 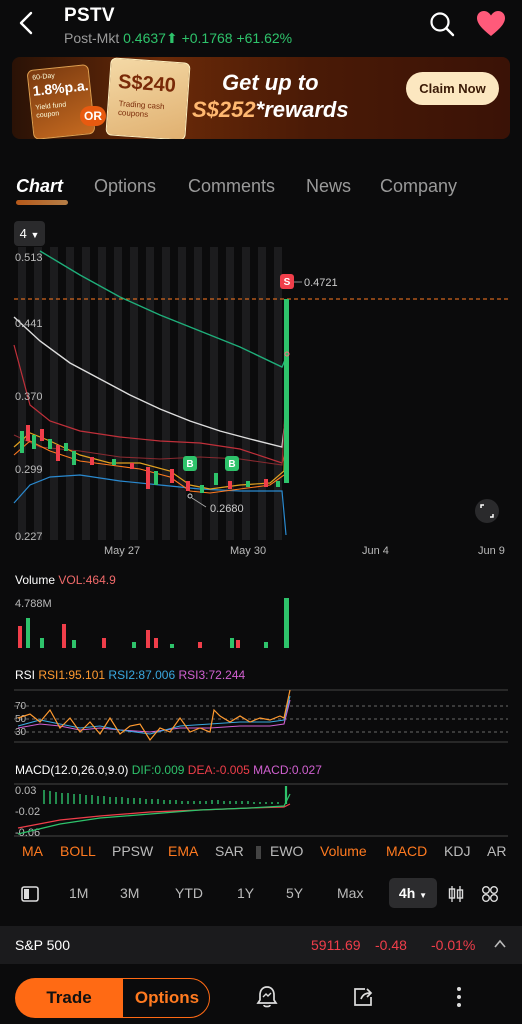 I want to click on rsi2-line, so click(x=154, y=715).